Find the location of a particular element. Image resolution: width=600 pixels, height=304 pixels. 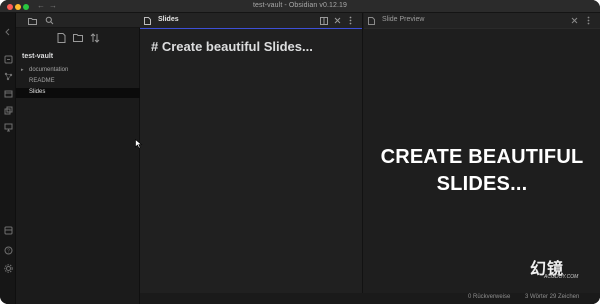

help-icon: ? is located at coordinates (8, 250).